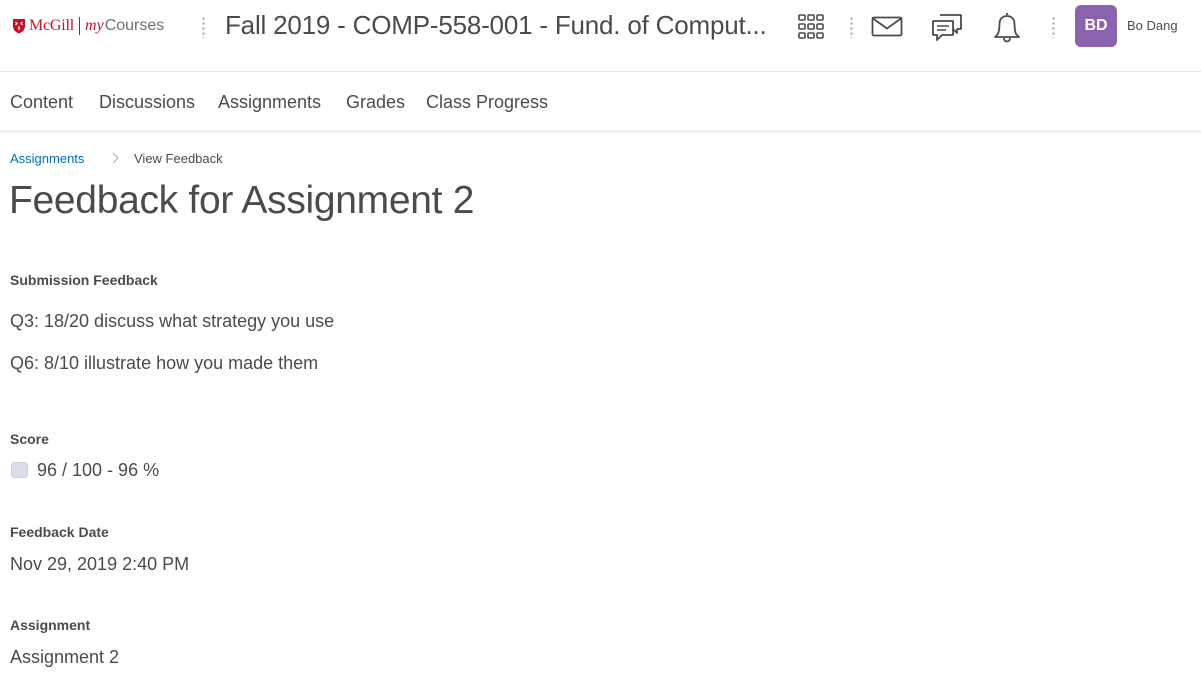 This screenshot has height=675, width=1201. What do you see at coordinates (94, 25) in the screenshot?
I see `logo-my-text: my` at bounding box center [94, 25].